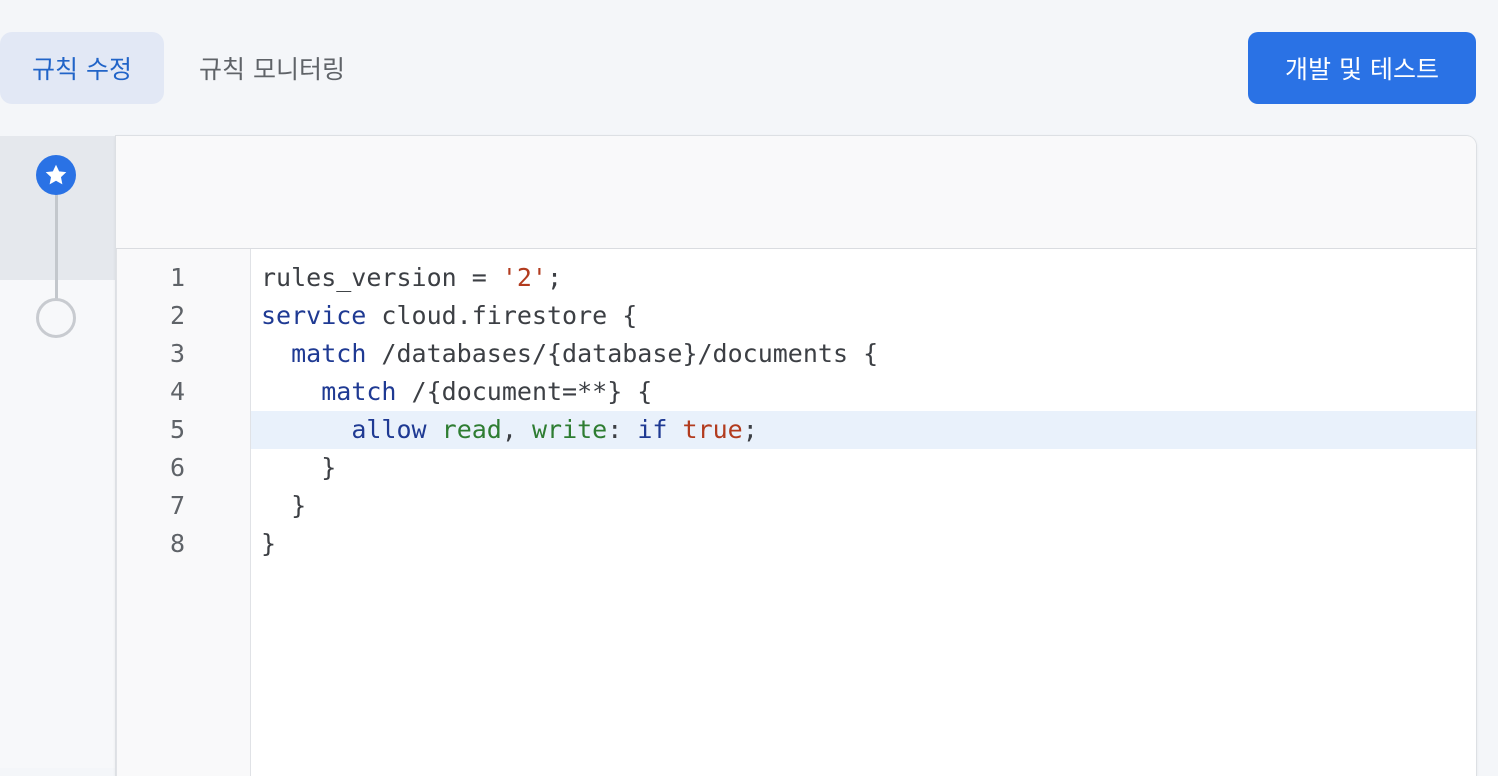 The width and height of the screenshot is (1498, 776). What do you see at coordinates (177, 505) in the screenshot?
I see `line-number: 7` at bounding box center [177, 505].